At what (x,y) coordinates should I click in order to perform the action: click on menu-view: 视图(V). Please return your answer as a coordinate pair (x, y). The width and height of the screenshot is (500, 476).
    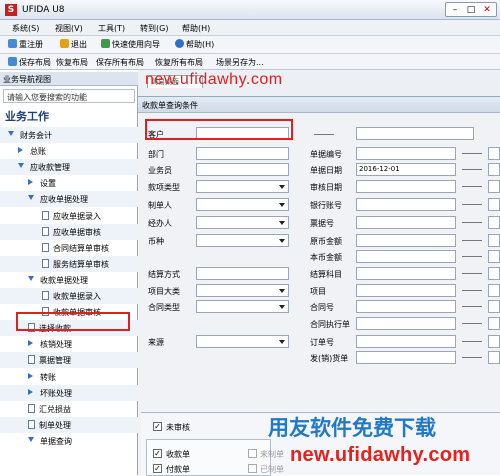
    Looking at the image, I should click on (69, 28).